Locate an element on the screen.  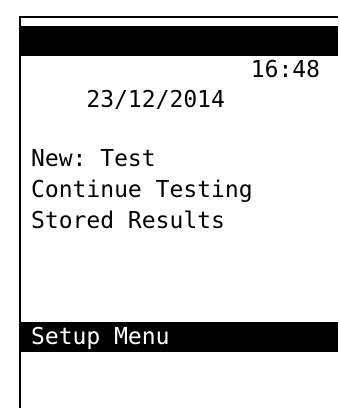
time-value: 16:48 is located at coordinates (285, 70).